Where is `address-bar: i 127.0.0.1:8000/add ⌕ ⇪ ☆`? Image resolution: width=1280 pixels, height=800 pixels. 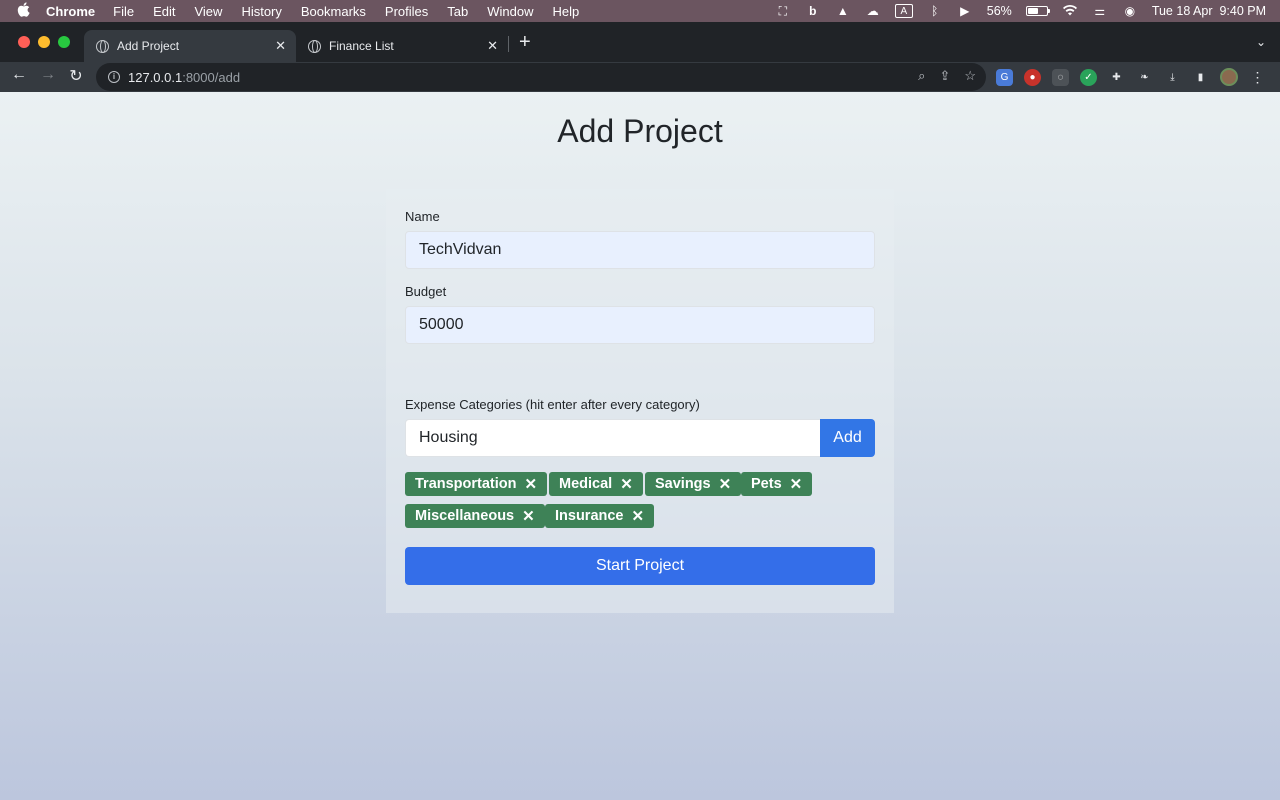 address-bar: i 127.0.0.1:8000/add ⌕ ⇪ ☆ is located at coordinates (541, 77).